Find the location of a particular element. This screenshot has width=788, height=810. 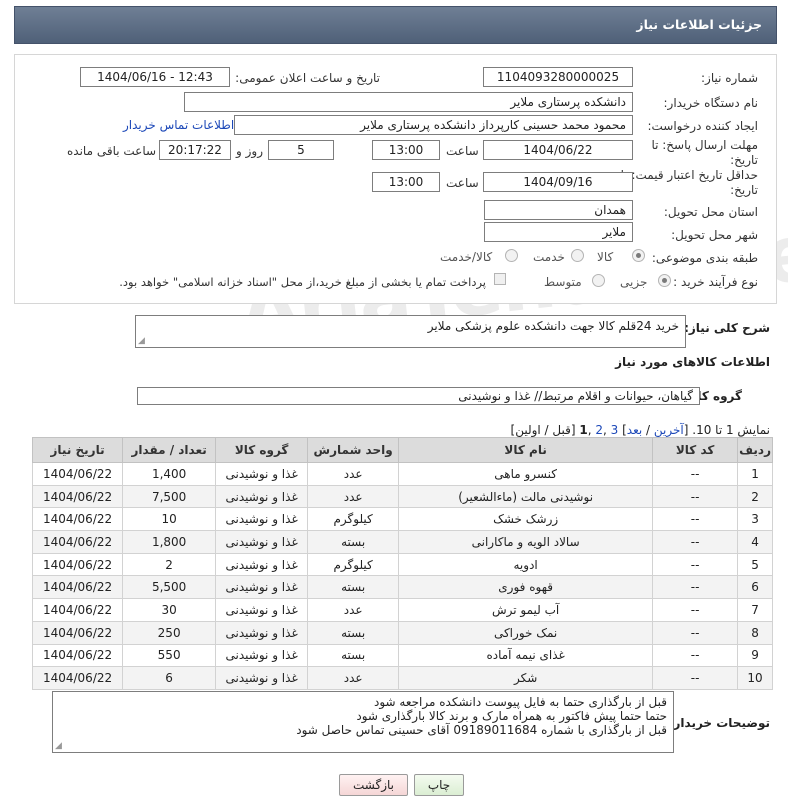

buyer-org-field: دانشکده پرستاری ملایر is located at coordinates (408, 102).